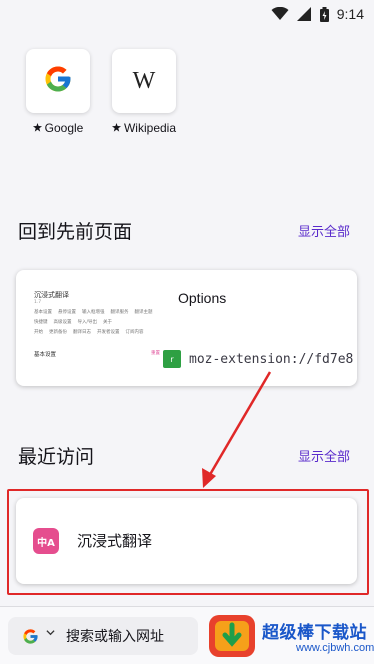  I want to click on shortcut-wikipedia-label: Wikipedia, so click(150, 128).